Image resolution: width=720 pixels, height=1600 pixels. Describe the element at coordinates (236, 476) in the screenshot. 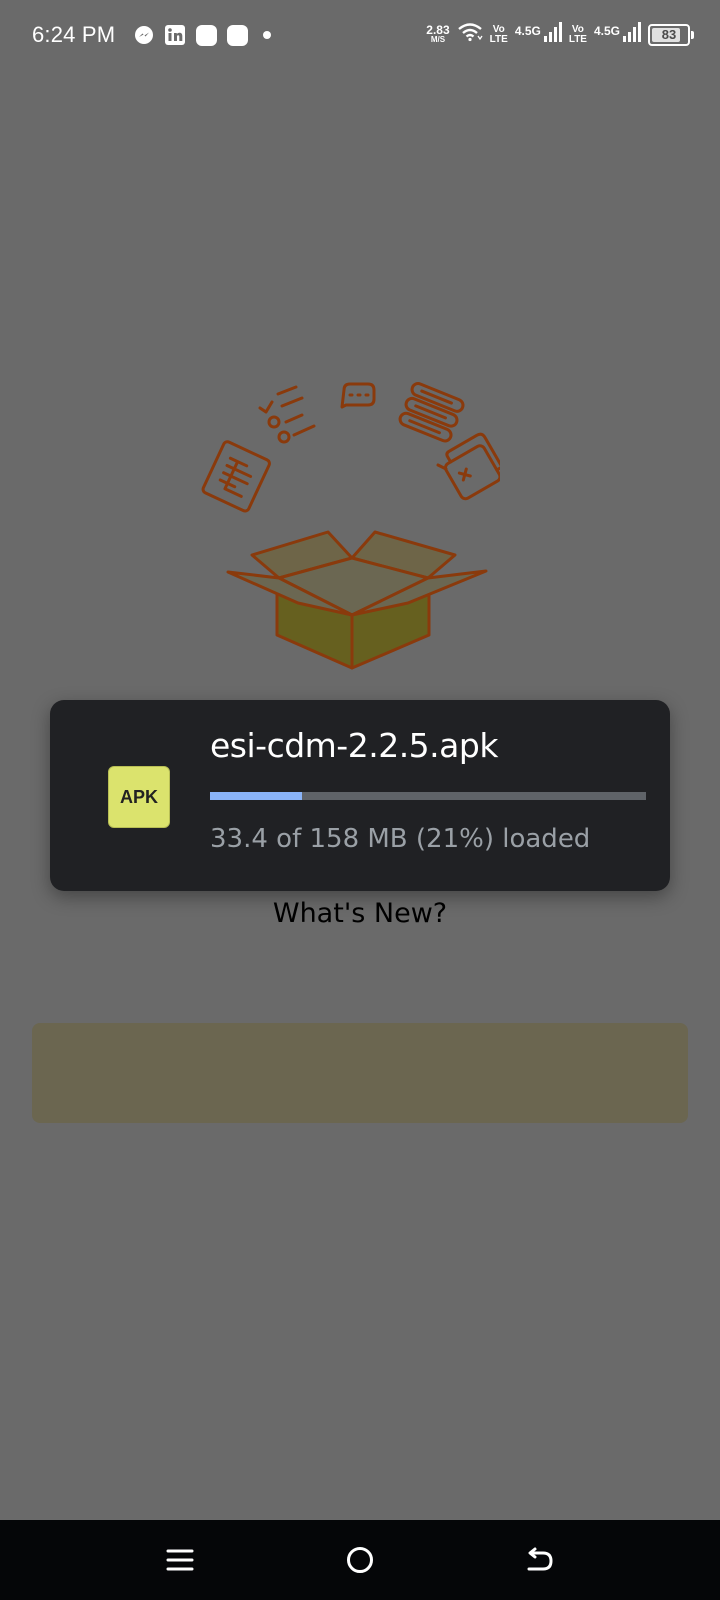

I see `document-illustration-icon` at that location.